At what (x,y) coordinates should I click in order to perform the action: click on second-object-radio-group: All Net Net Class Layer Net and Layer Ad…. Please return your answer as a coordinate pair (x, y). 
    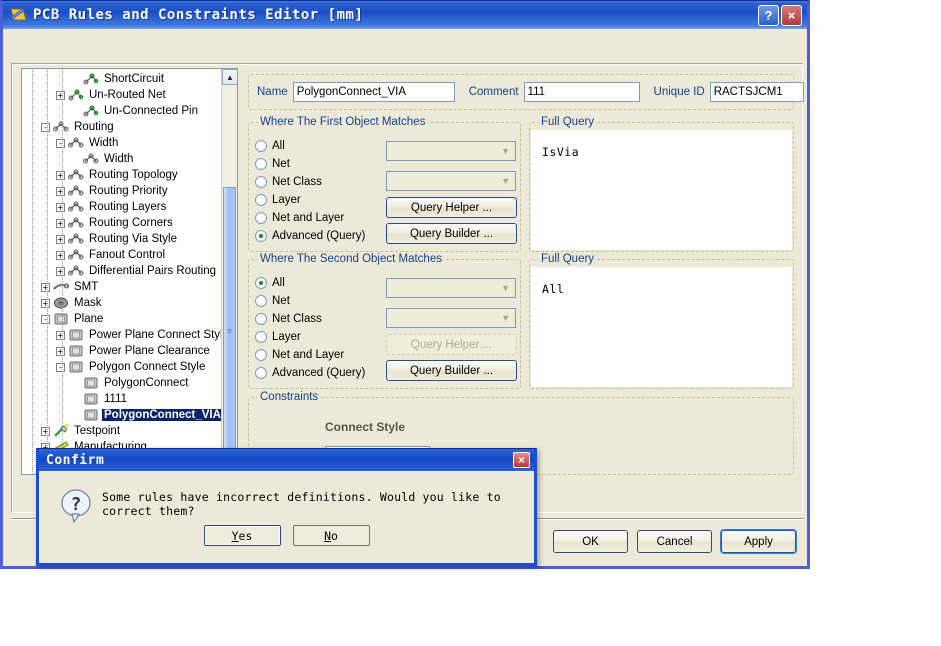
    Looking at the image, I should click on (319, 328).